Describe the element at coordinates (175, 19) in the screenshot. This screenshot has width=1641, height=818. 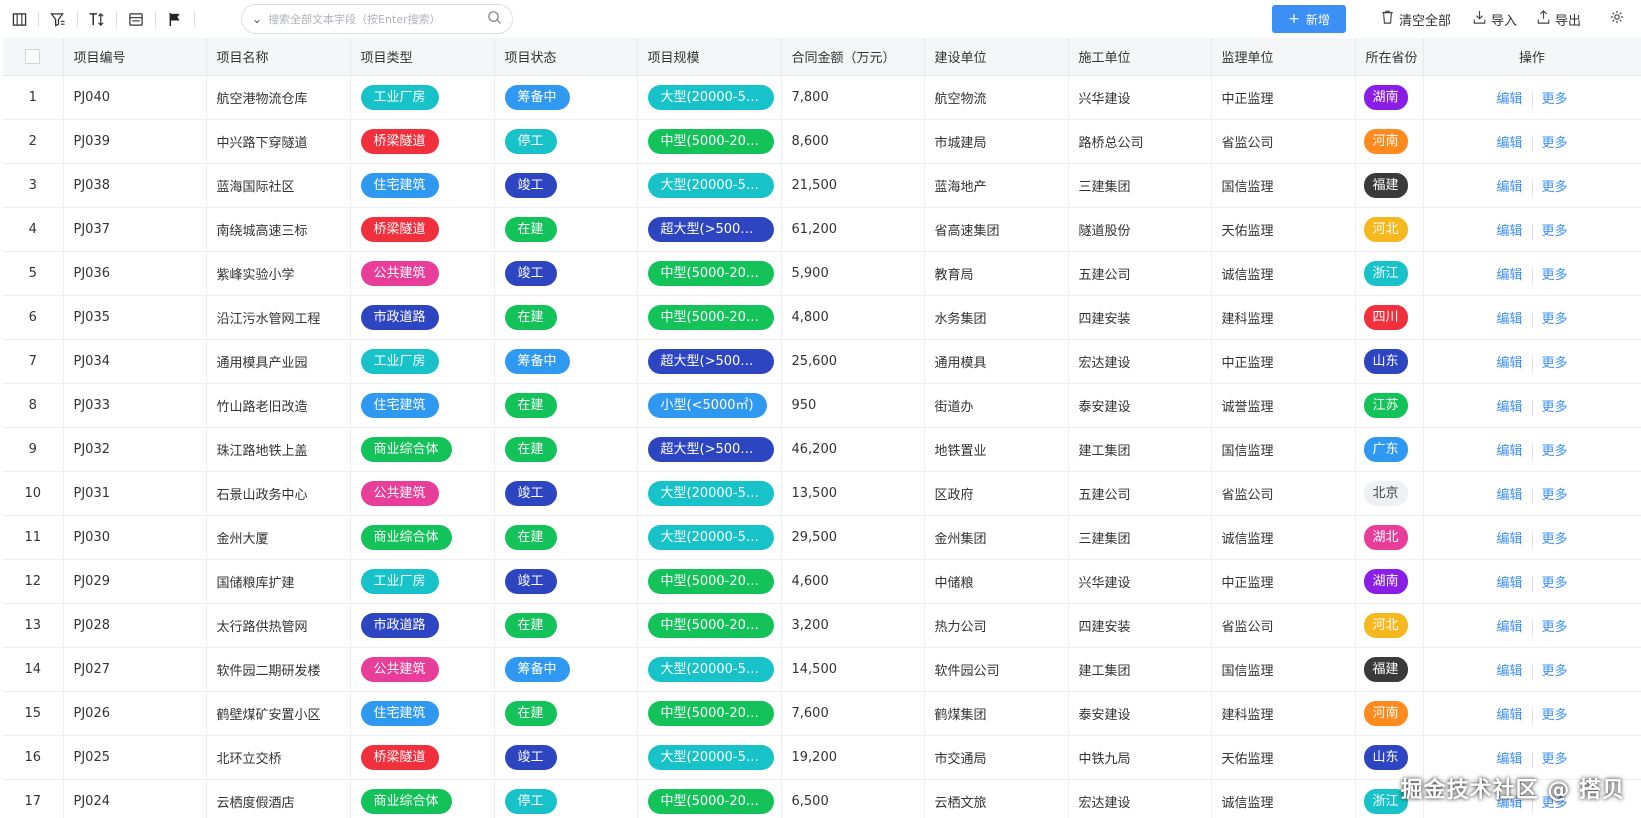
I see `flag-icon` at that location.